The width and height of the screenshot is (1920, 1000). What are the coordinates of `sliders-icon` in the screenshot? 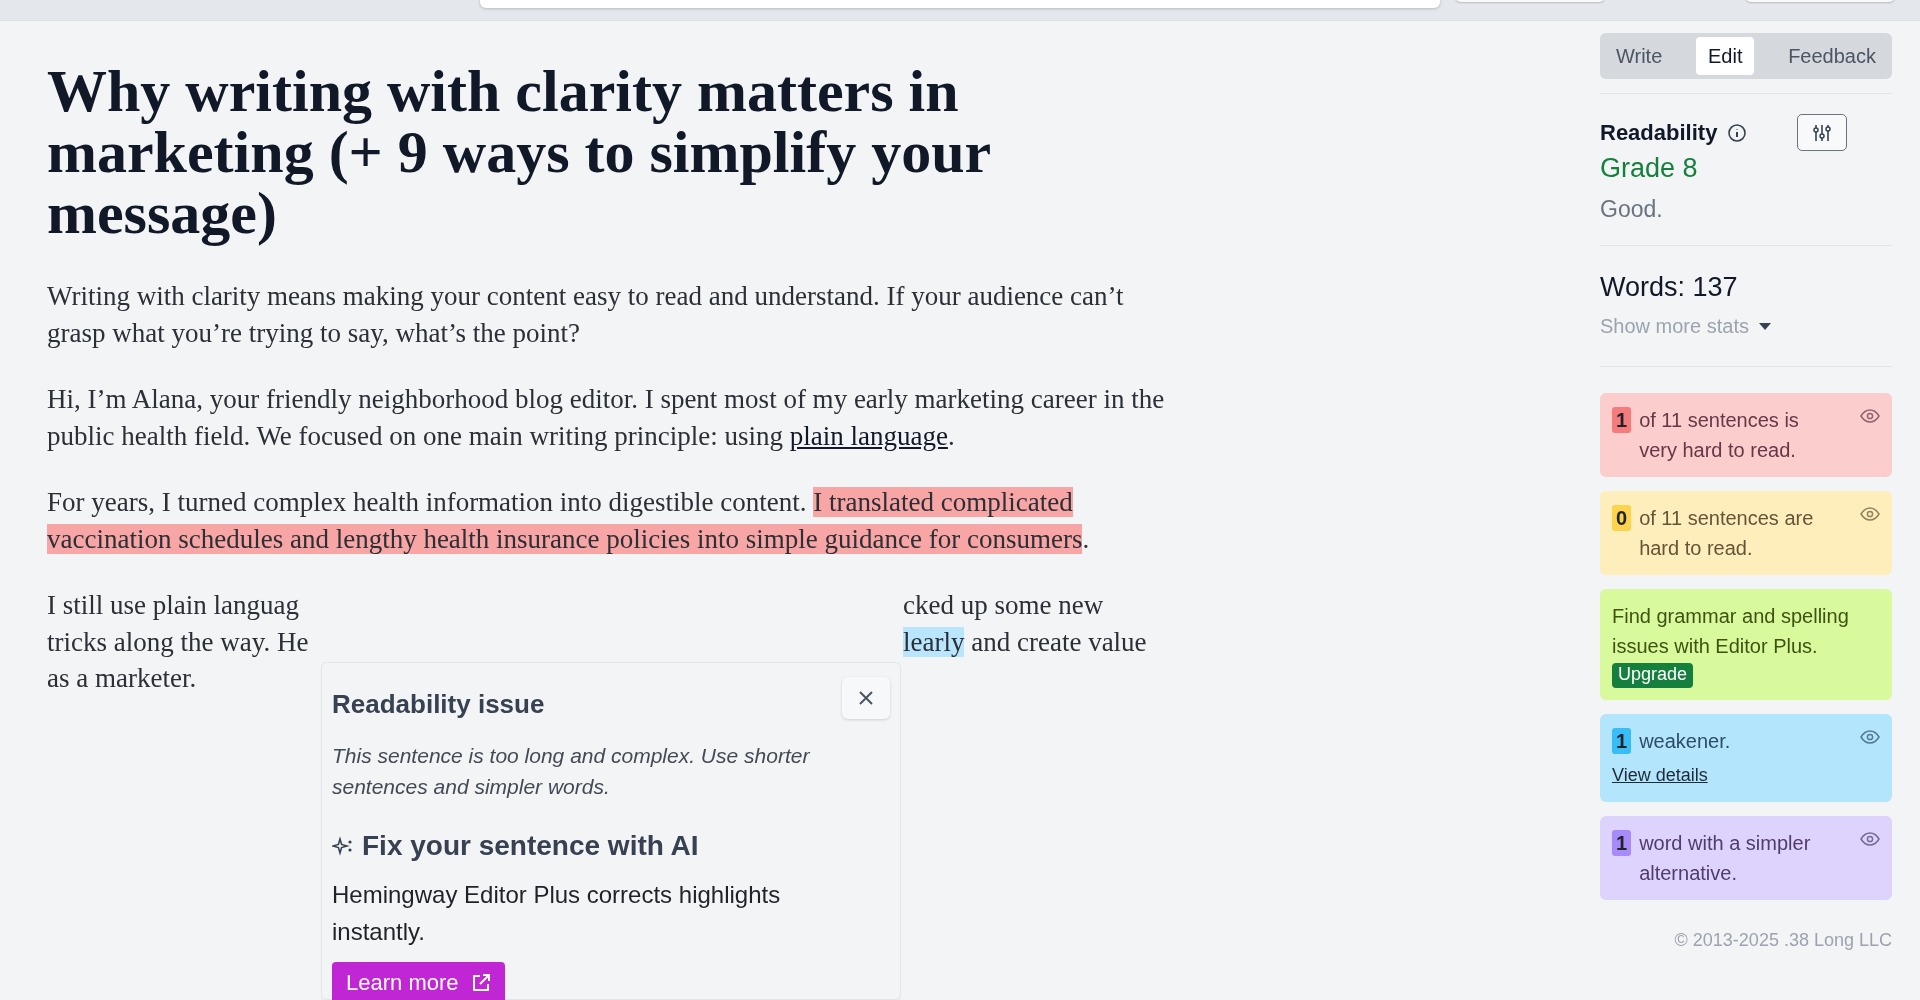 It's located at (1822, 132).